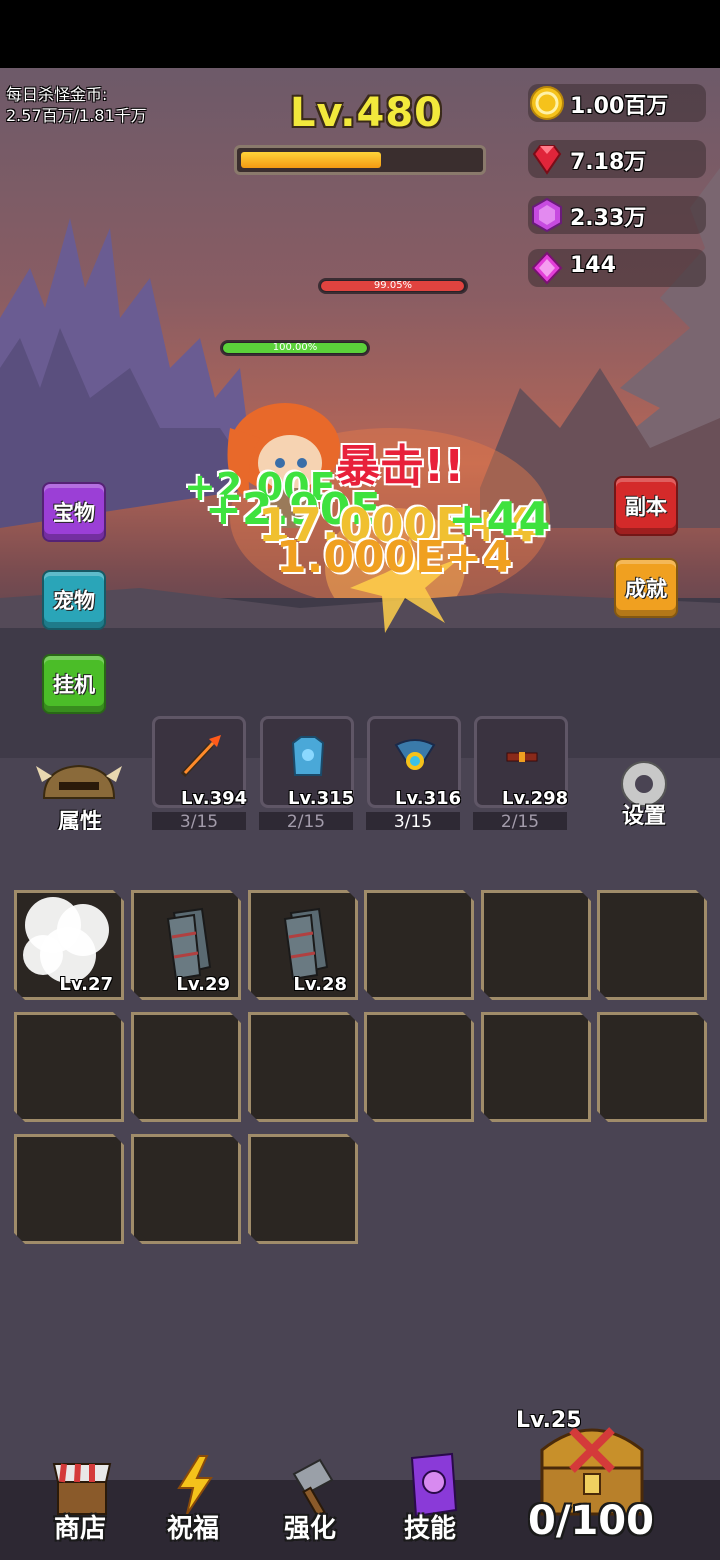  I want to click on skill-label: 技能, so click(429, 1529).